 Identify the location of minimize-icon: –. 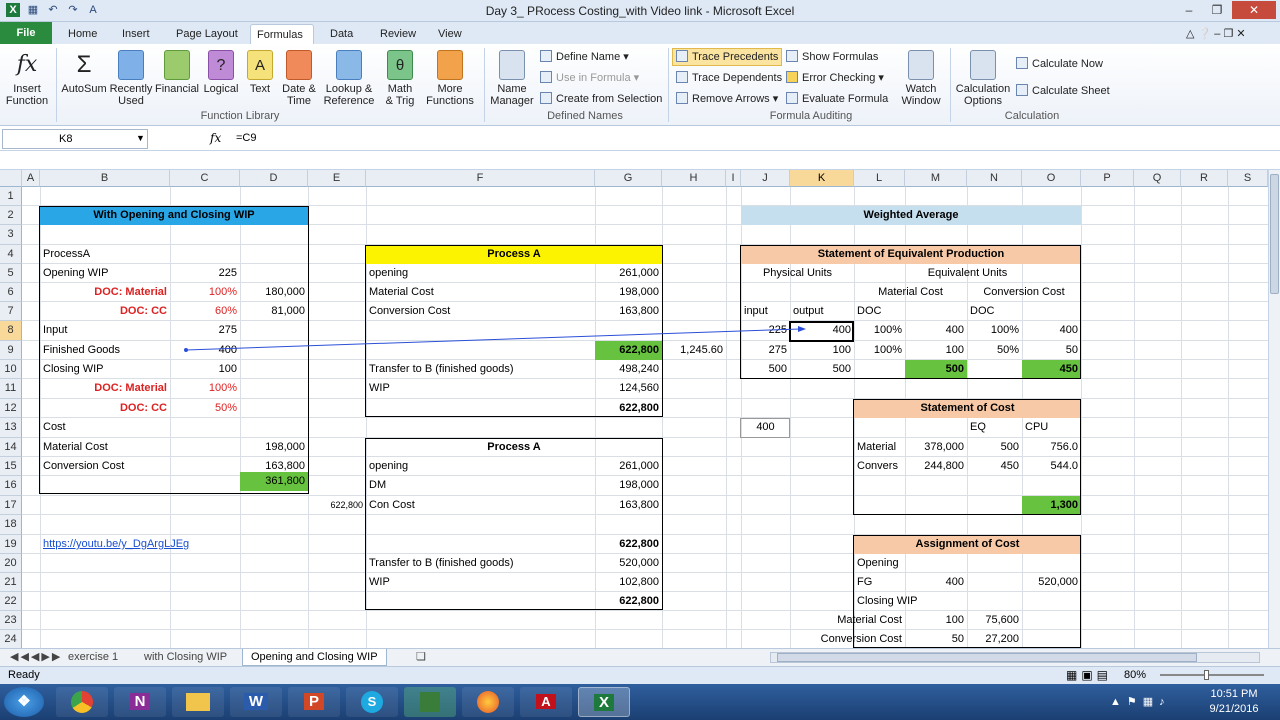
(1189, 10).